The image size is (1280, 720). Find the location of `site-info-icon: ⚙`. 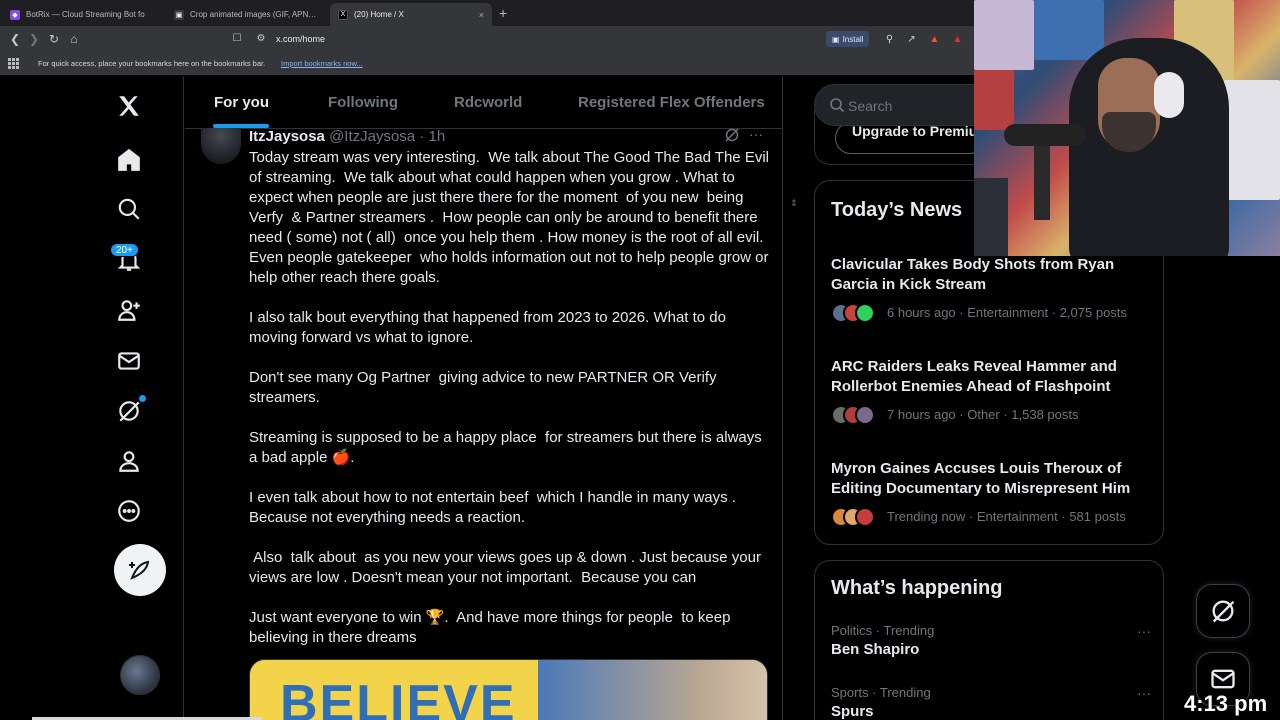

site-info-icon: ⚙ is located at coordinates (261, 39).